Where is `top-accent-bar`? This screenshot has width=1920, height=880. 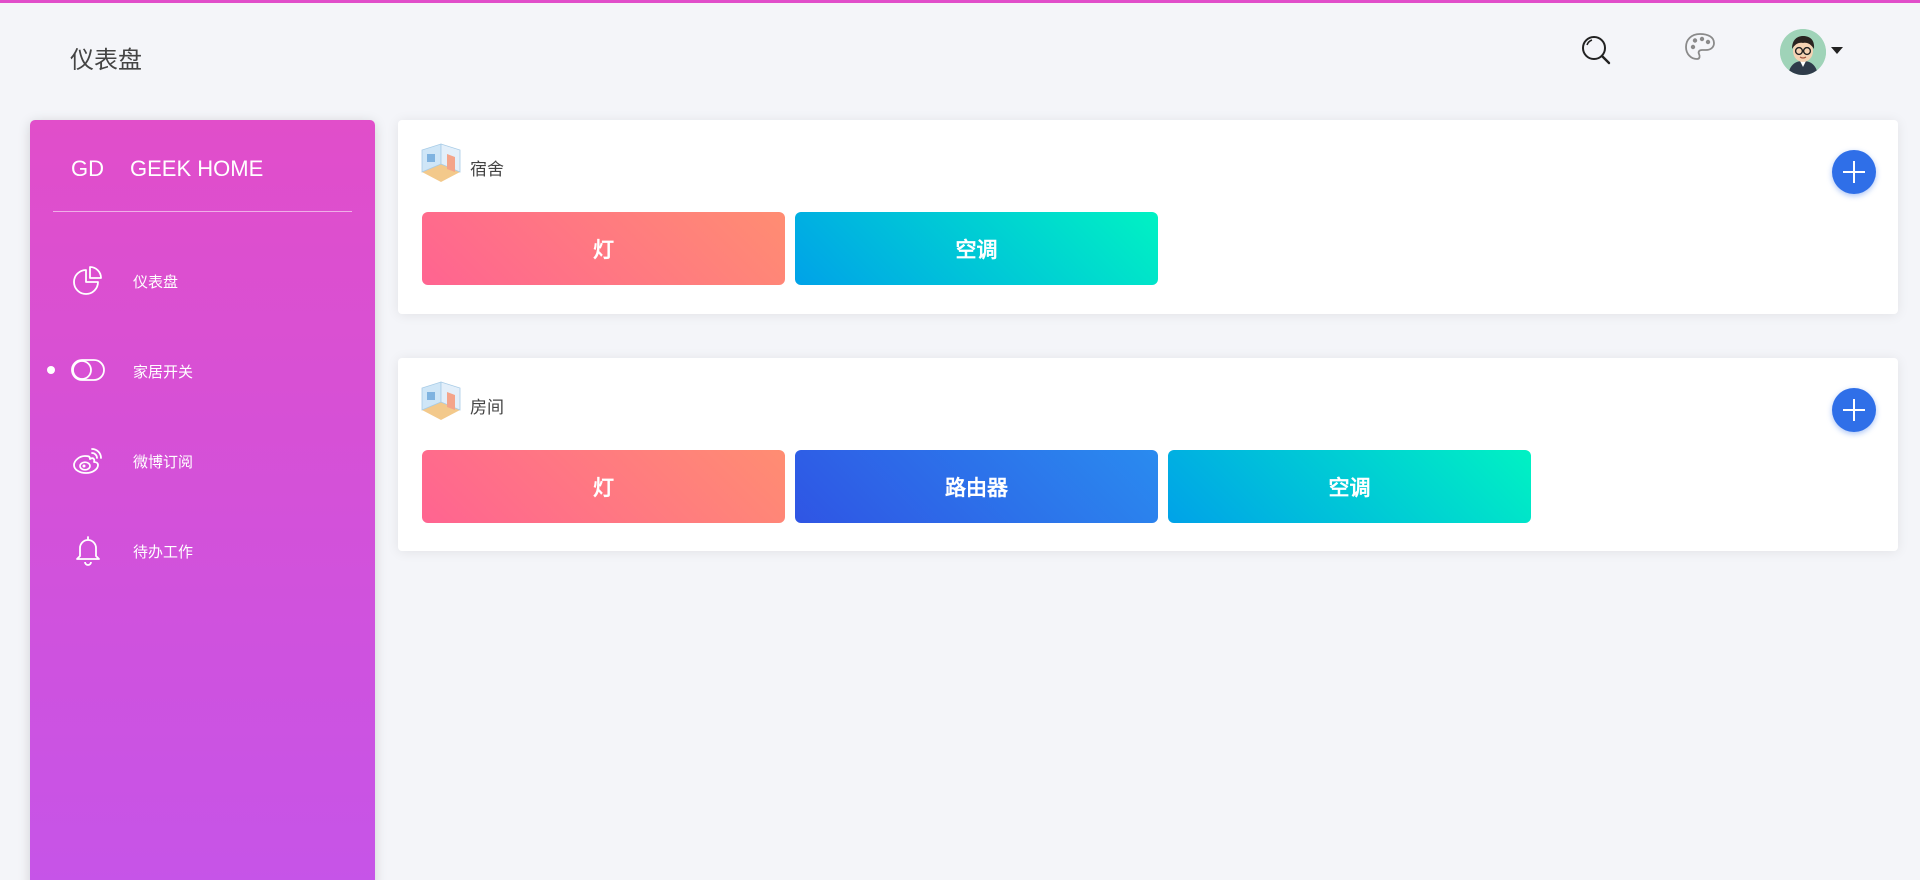
top-accent-bar is located at coordinates (960, 1).